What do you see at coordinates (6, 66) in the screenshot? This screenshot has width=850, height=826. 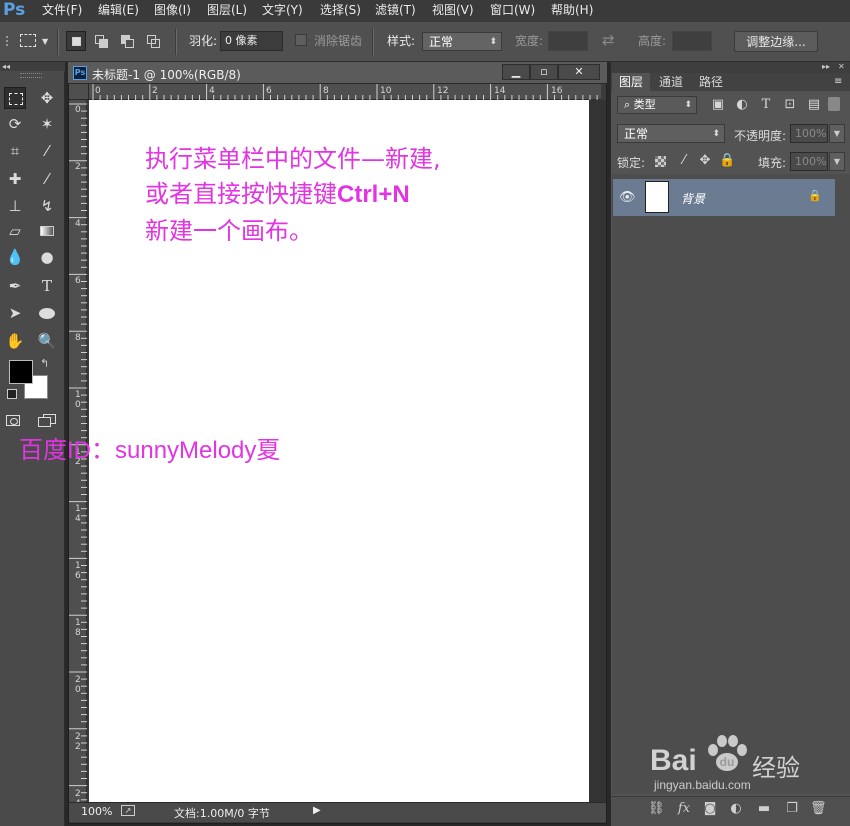 I see `collapse-icon: ◂◂` at bounding box center [6, 66].